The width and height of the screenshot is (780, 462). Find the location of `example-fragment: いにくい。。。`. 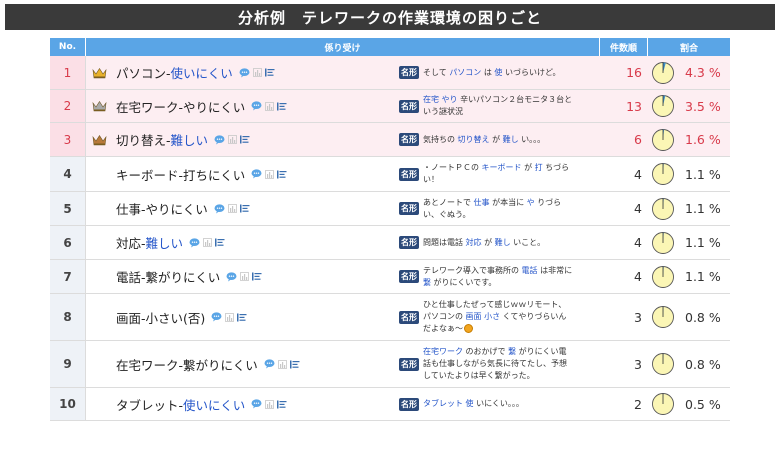

example-fragment: いにくい。。。 is located at coordinates (498, 403).